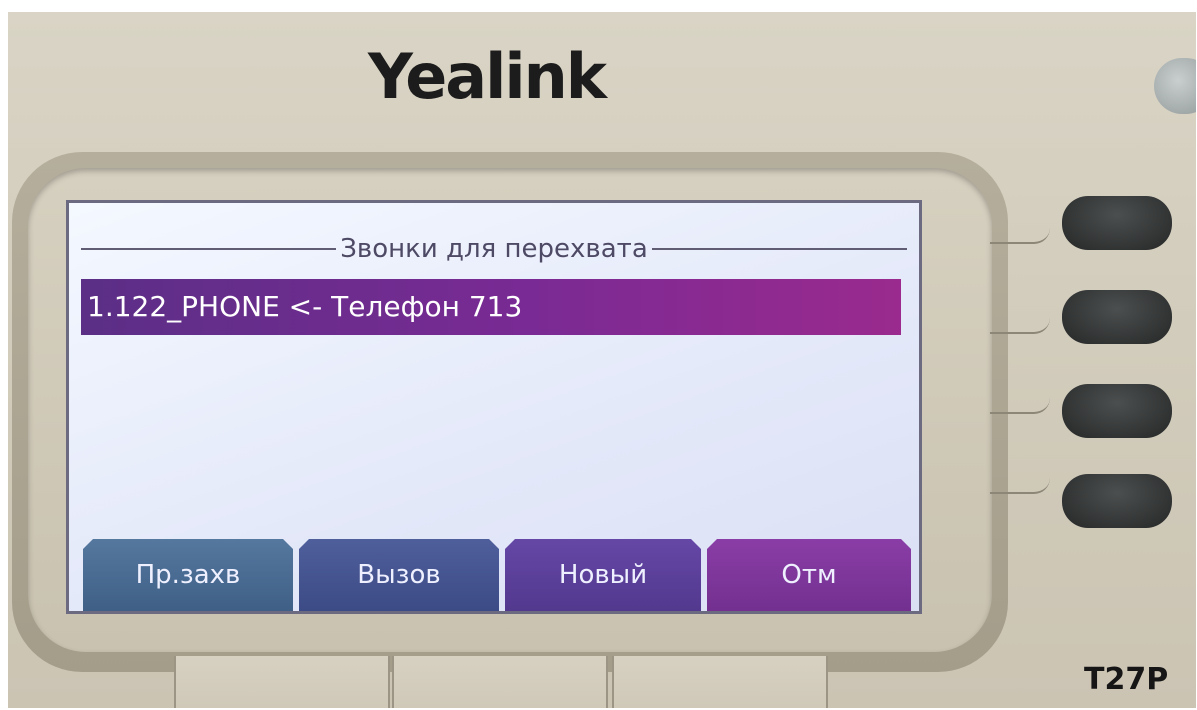 This screenshot has height=710, width=1197. I want to click on screen-title: Звонки для перехвата, so click(494, 249).